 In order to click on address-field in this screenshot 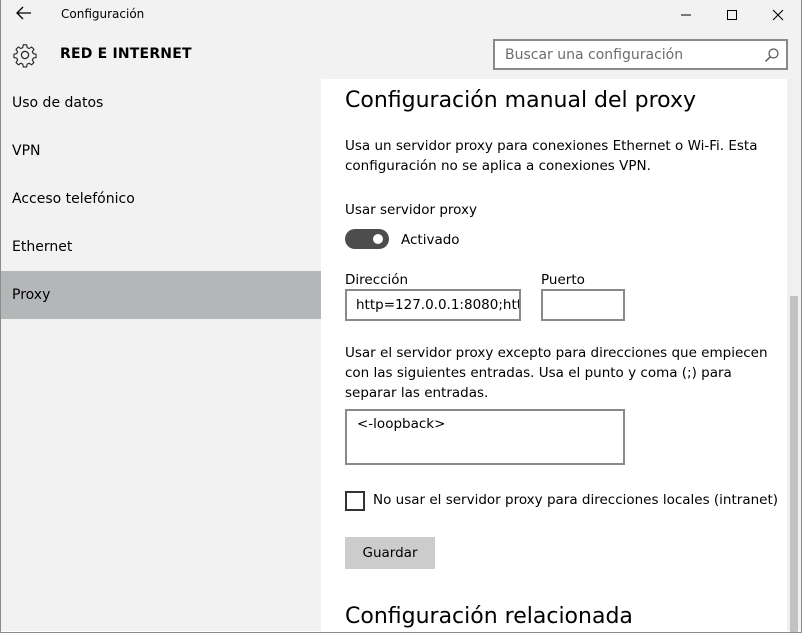, I will do `click(433, 305)`.